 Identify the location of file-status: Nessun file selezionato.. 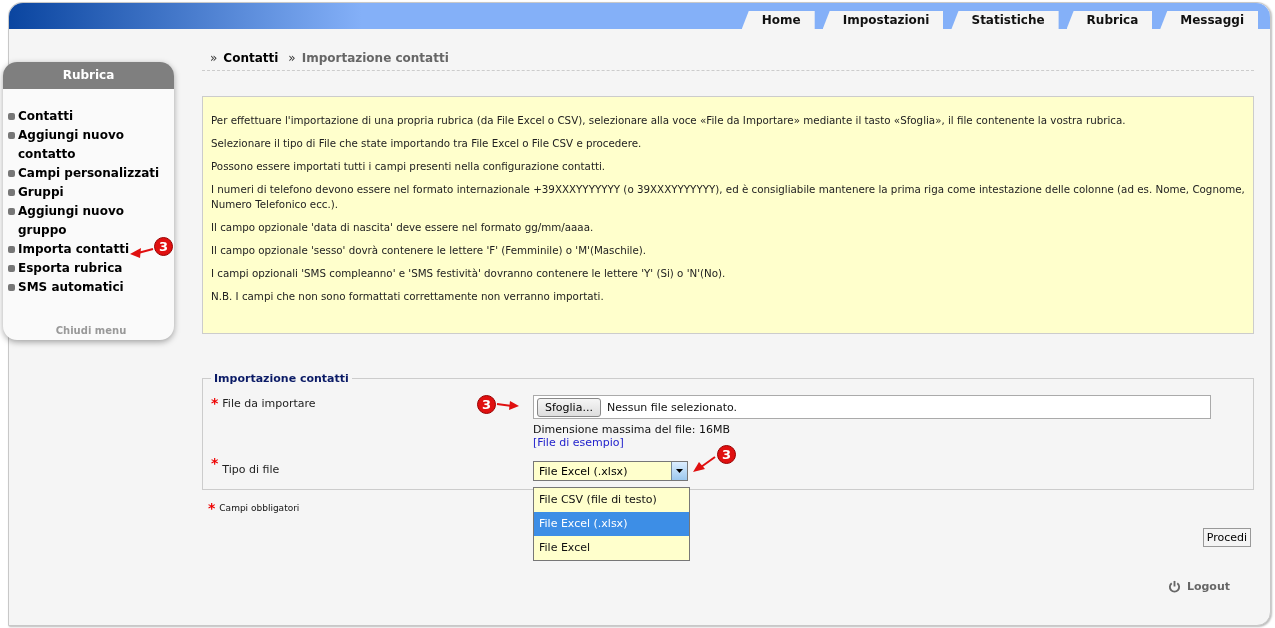
(671, 407).